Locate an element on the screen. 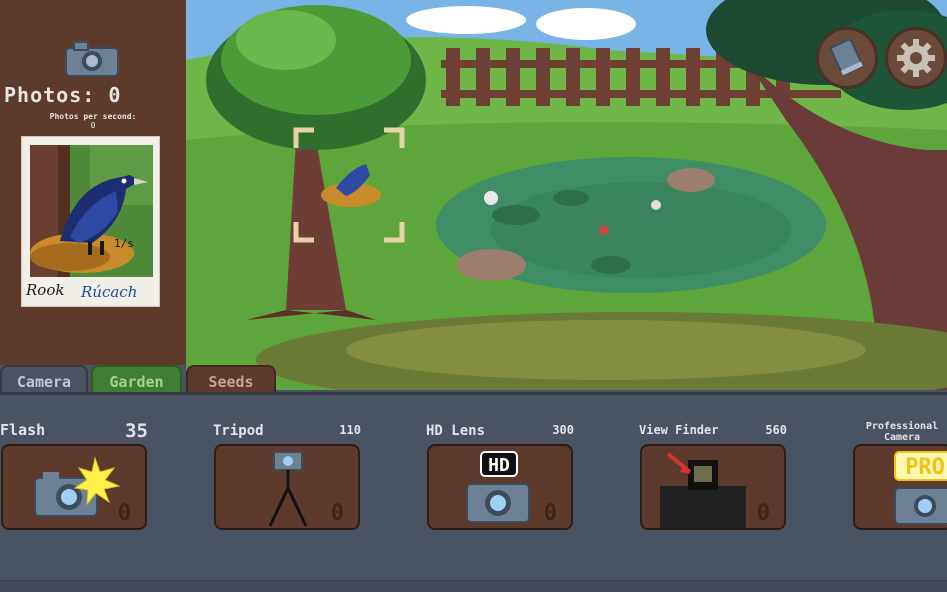  species-name: Rook is located at coordinates (45, 290).